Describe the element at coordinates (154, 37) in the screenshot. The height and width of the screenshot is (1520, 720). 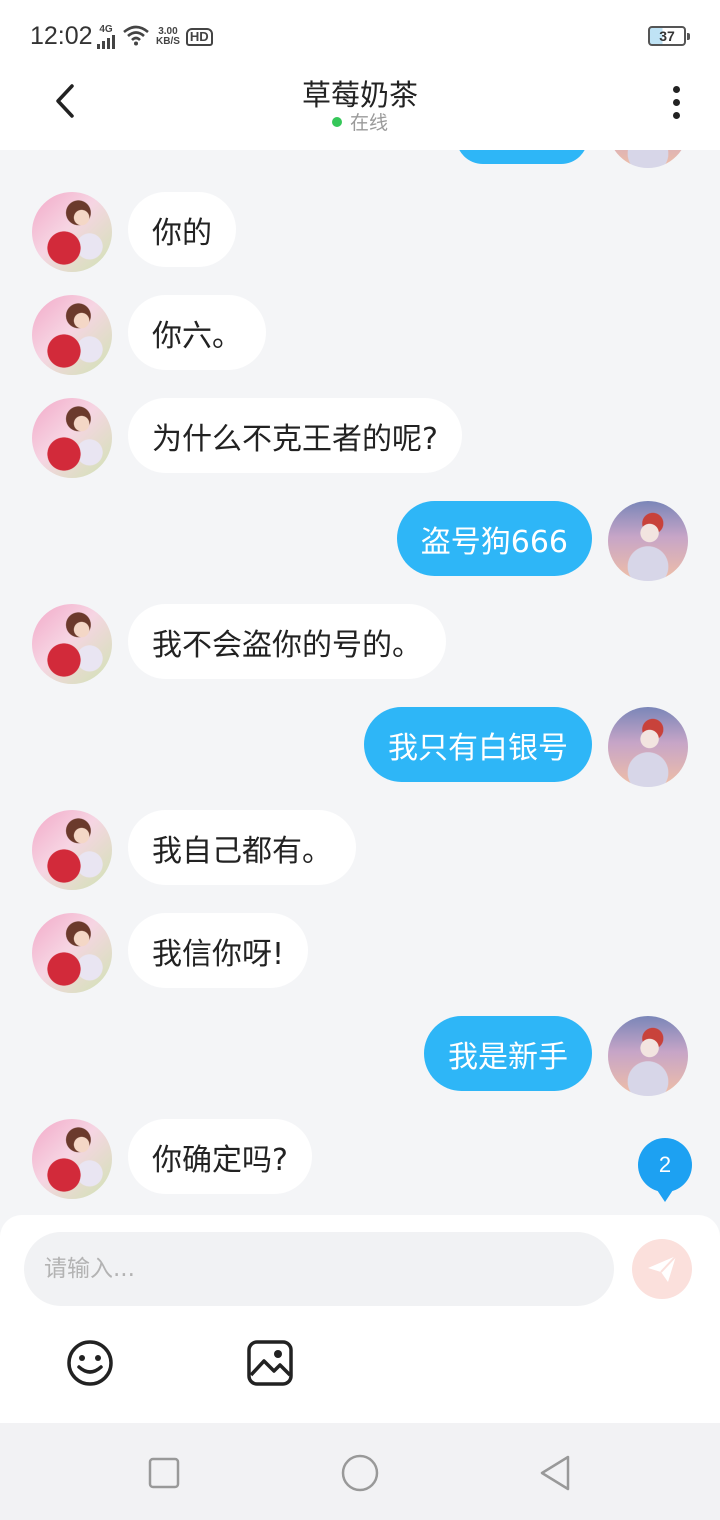
I see `status-icons: 4G 3.00 KB/S HD` at that location.